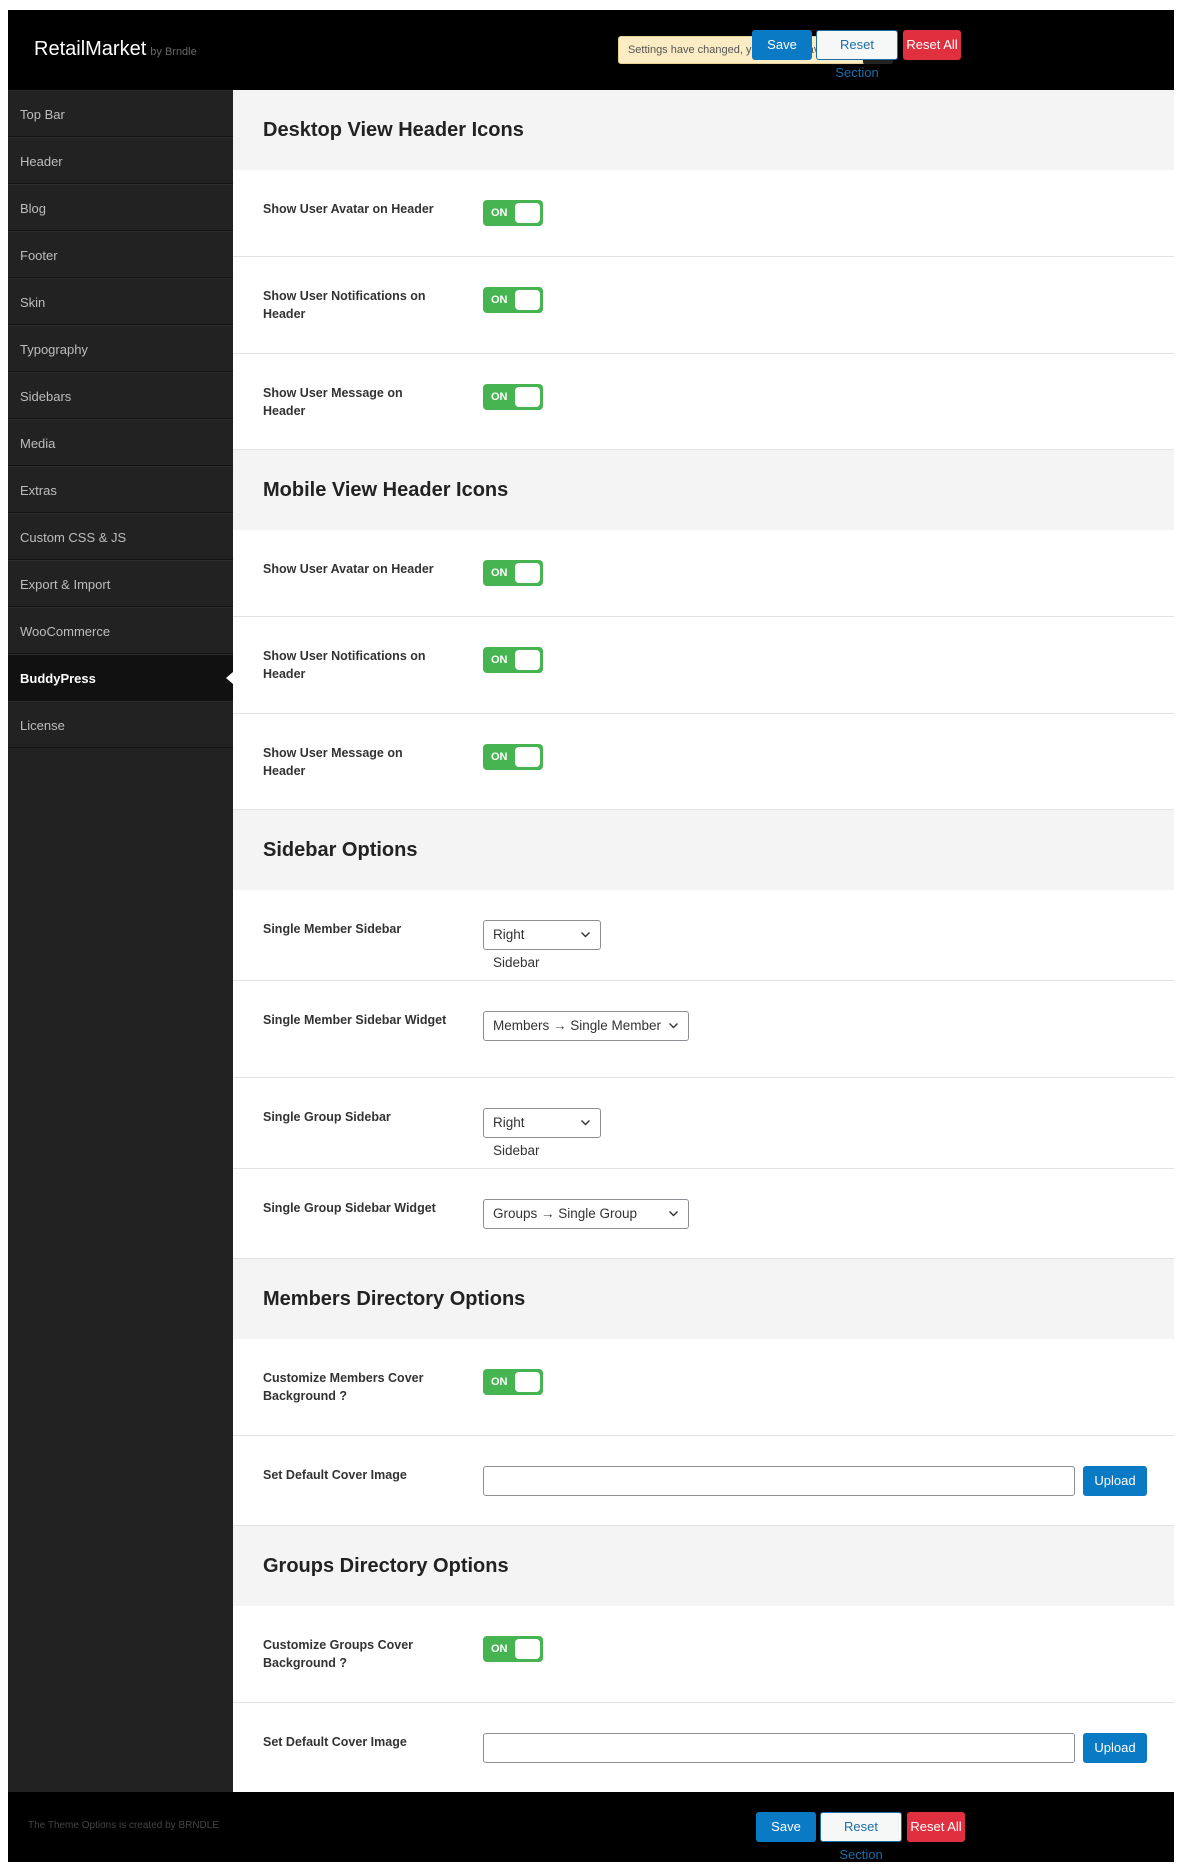 Image resolution: width=1193 pixels, height=1870 pixels. Describe the element at coordinates (542, 1133) in the screenshot. I see `single-group-sidebar-select: Right Sidebar` at that location.